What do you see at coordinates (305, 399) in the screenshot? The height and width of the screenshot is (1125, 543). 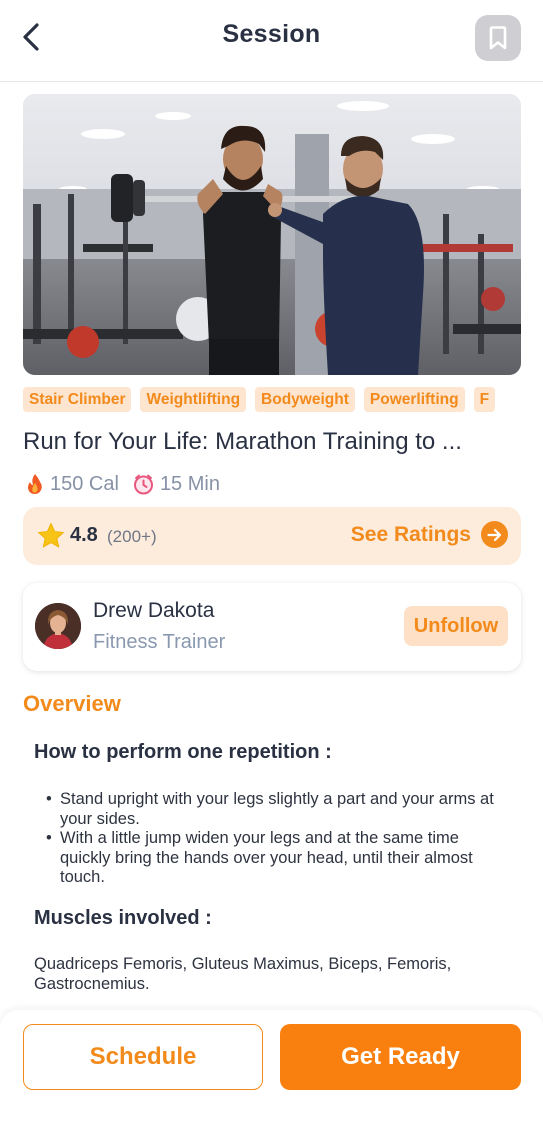 I see `tag-chip: Bodyweight` at bounding box center [305, 399].